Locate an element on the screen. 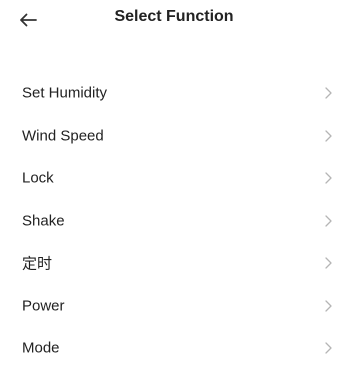  function-label: Wind Speed is located at coordinates (63, 136).